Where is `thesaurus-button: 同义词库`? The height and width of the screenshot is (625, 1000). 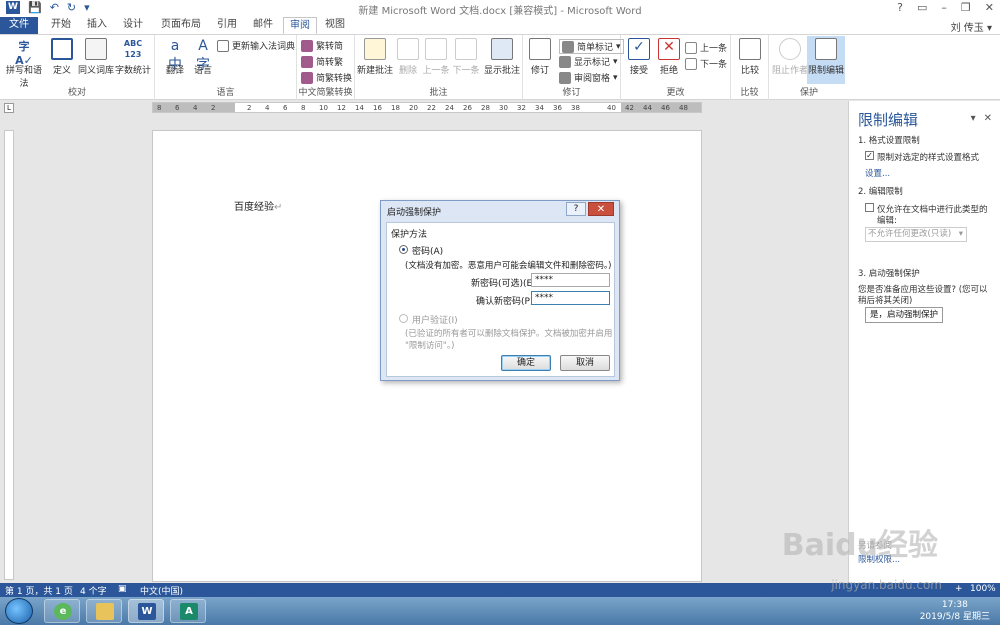 thesaurus-button: 同义词库 is located at coordinates (96, 57).